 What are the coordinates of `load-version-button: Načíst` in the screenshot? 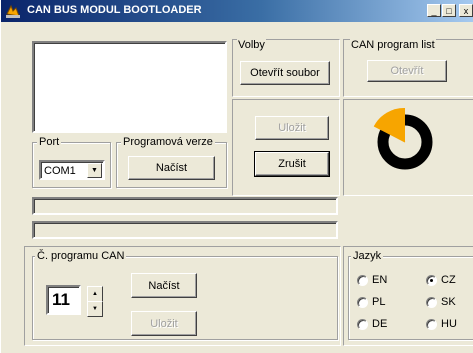 It's located at (171, 168).